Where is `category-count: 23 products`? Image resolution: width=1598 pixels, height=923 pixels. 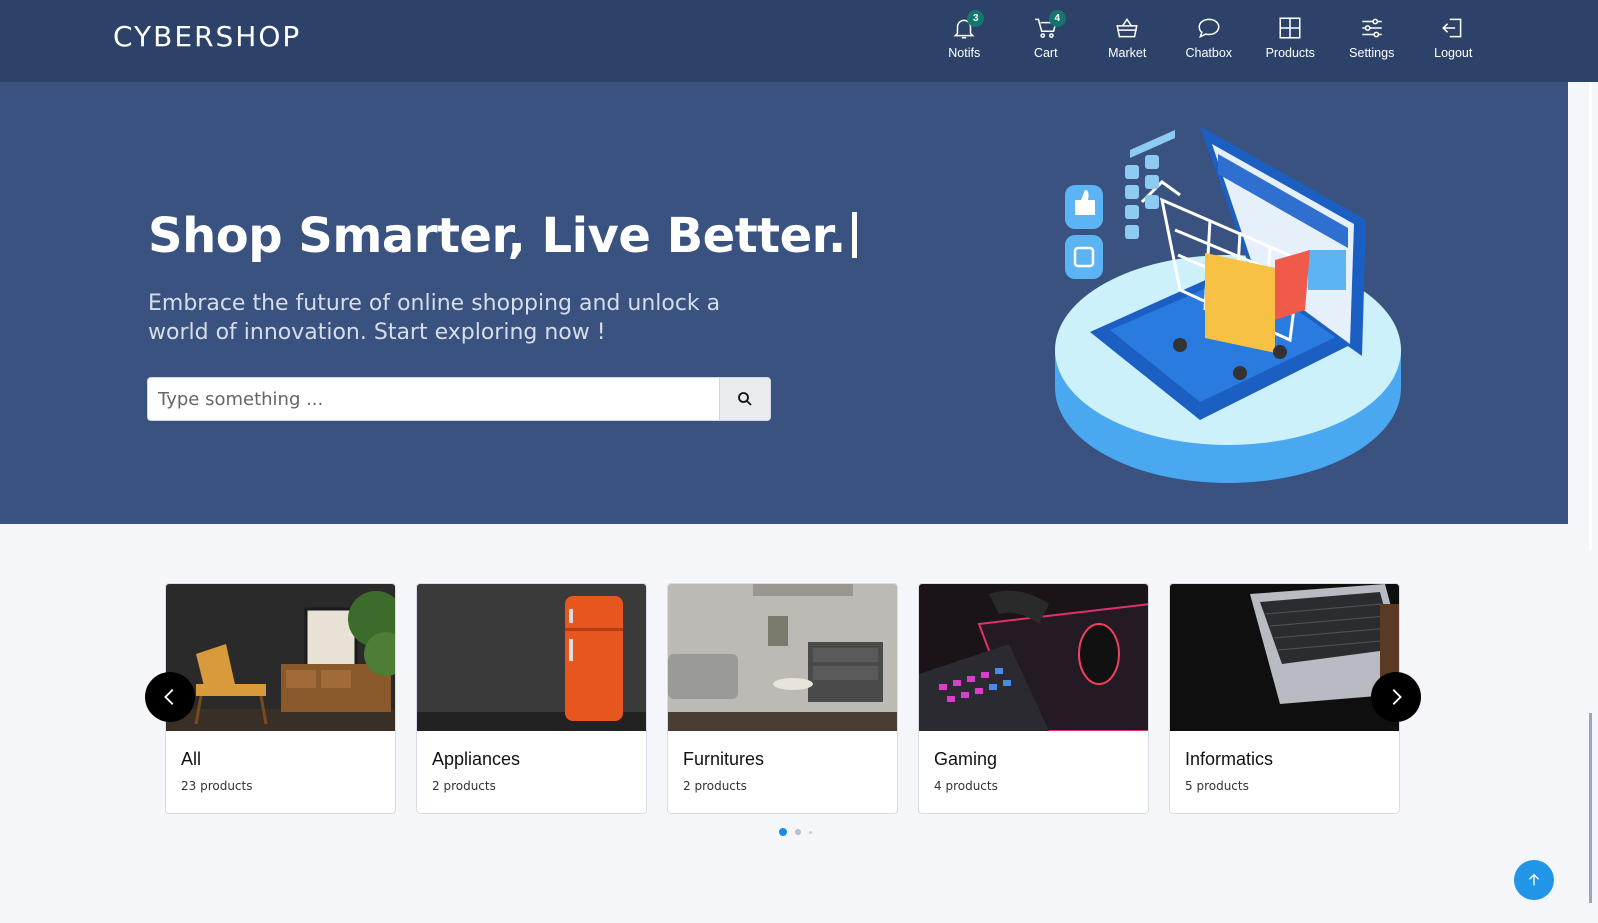
category-count: 23 products is located at coordinates (217, 786).